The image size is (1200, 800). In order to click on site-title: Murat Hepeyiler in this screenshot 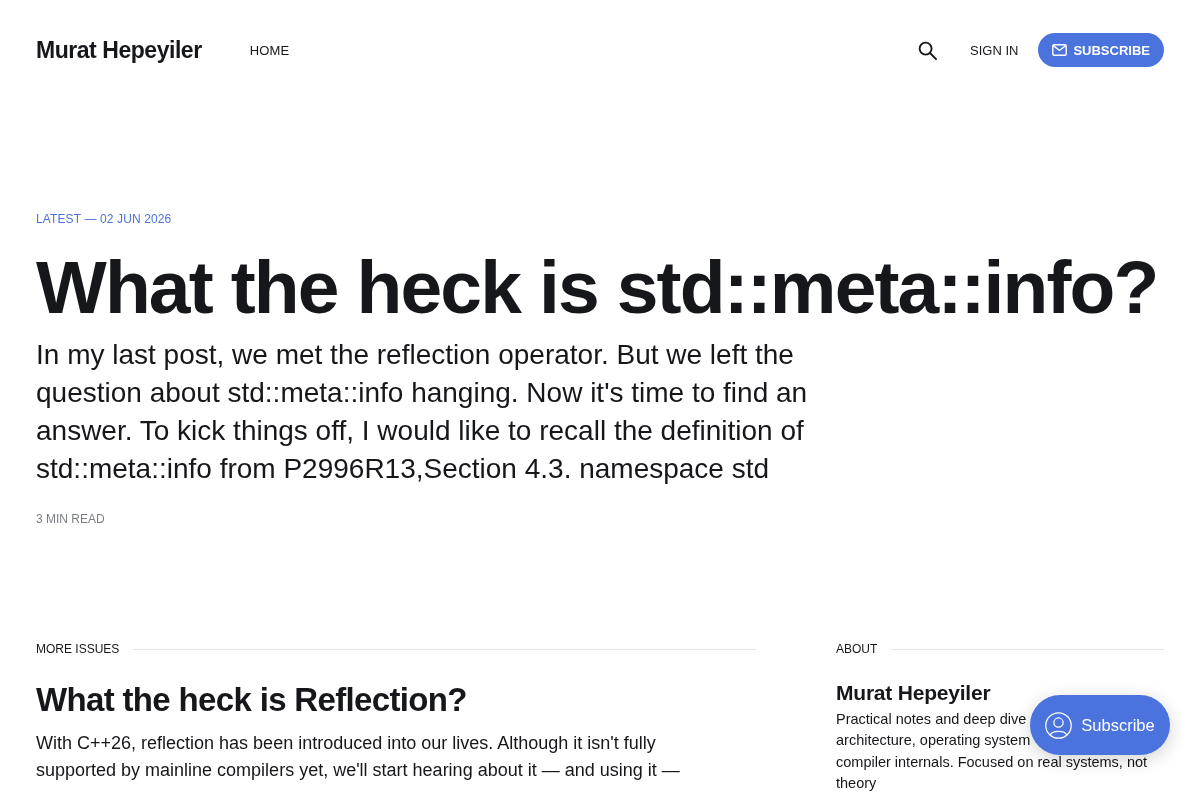, I will do `click(119, 50)`.